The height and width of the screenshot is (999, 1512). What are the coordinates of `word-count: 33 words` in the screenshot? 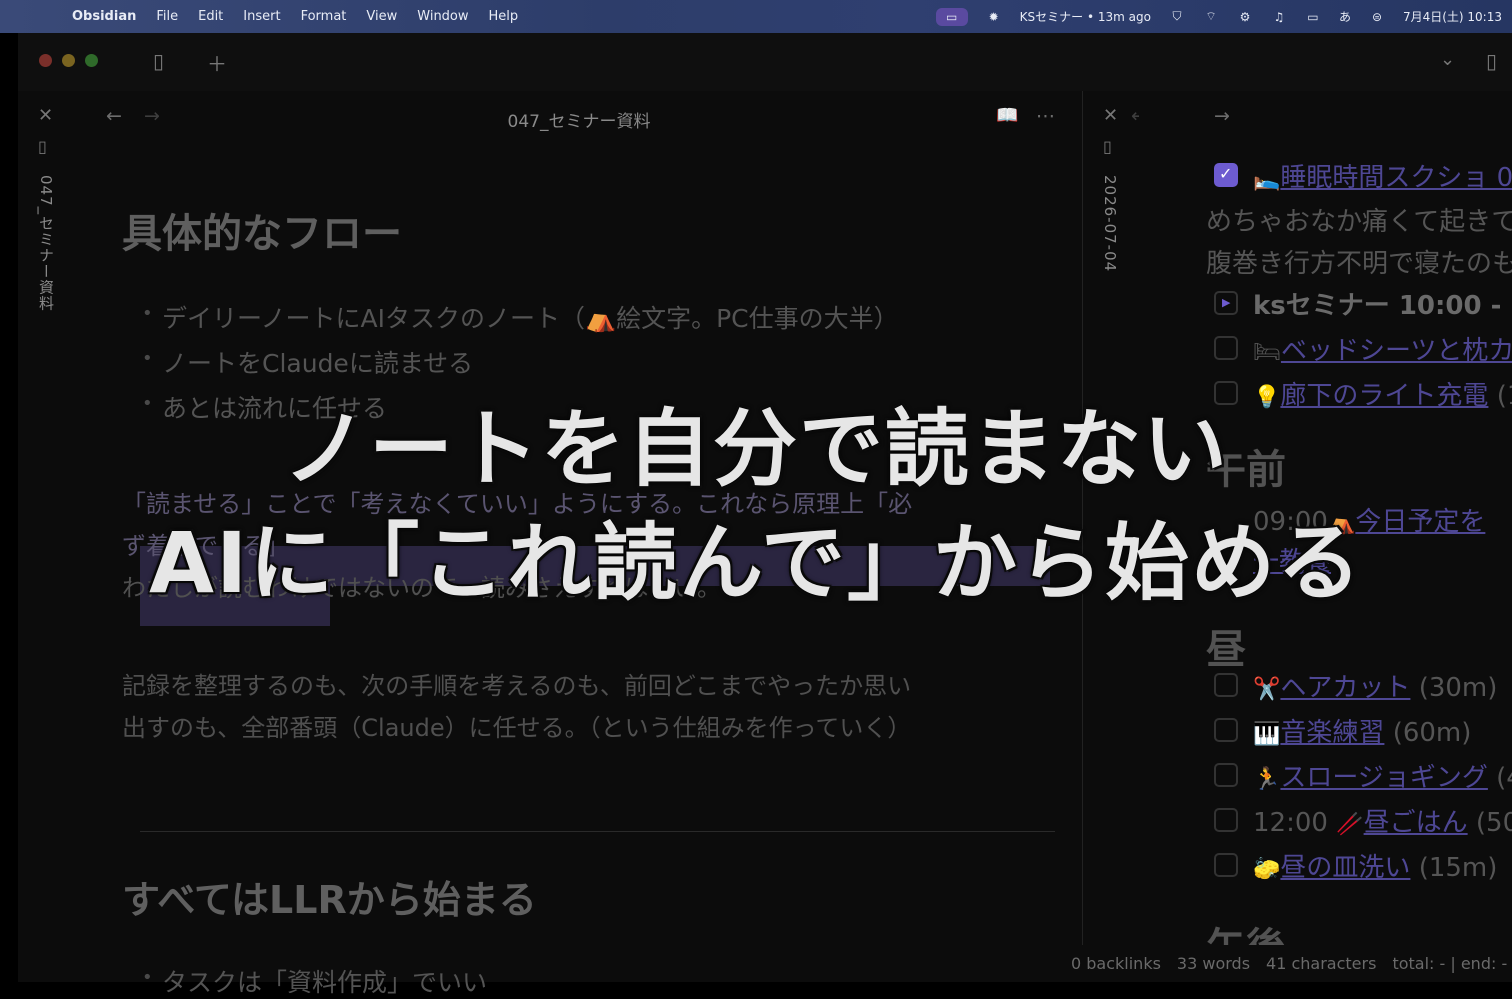 It's located at (1213, 963).